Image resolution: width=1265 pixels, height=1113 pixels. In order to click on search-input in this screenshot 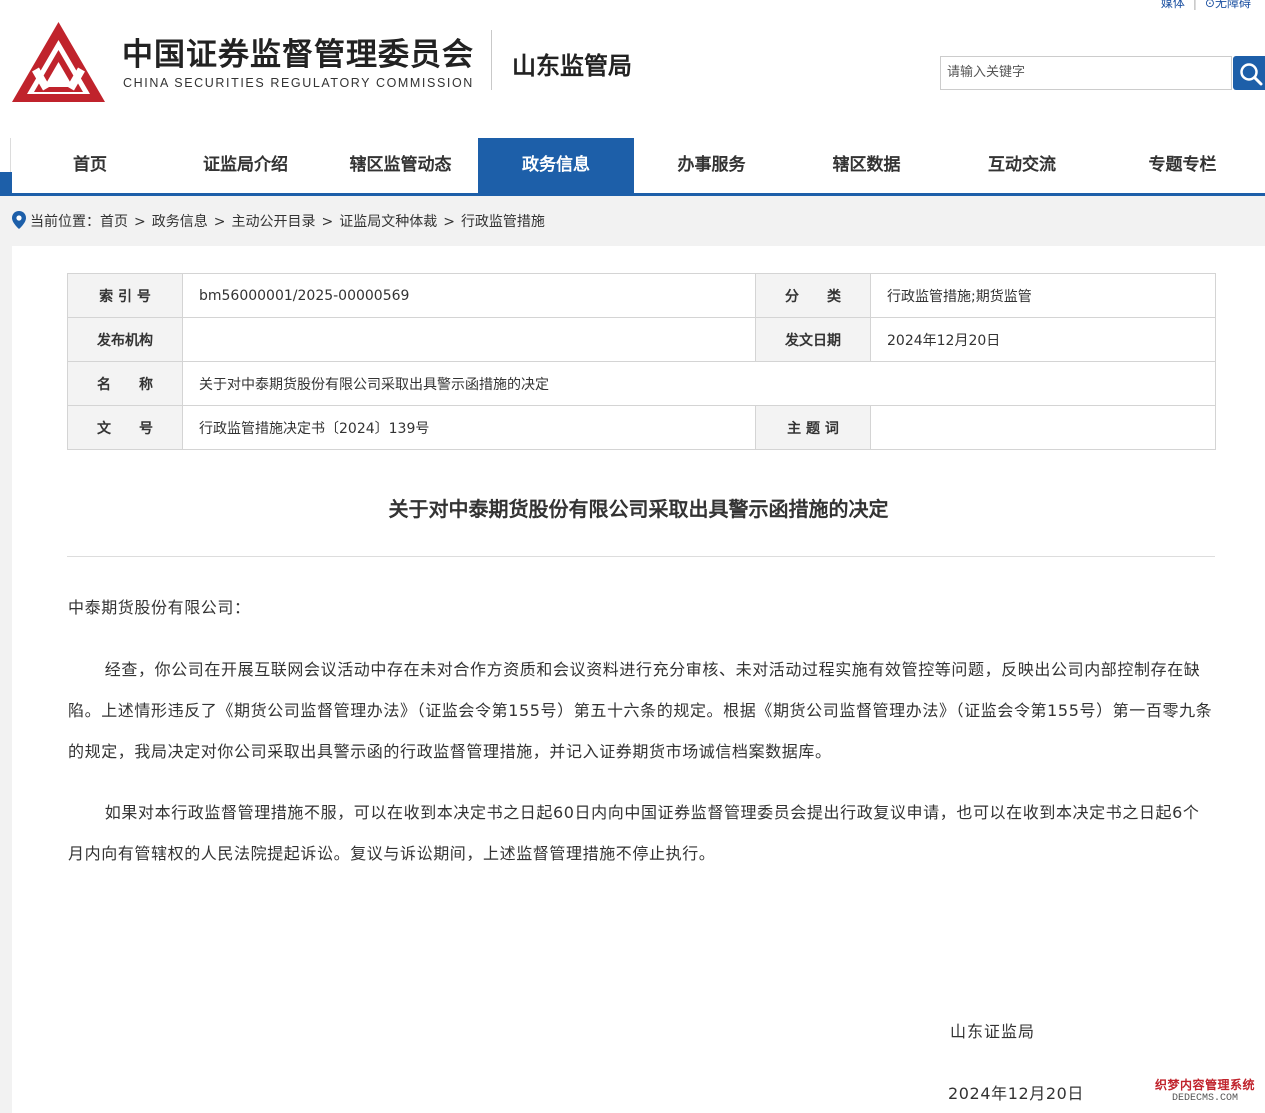, I will do `click(1087, 72)`.